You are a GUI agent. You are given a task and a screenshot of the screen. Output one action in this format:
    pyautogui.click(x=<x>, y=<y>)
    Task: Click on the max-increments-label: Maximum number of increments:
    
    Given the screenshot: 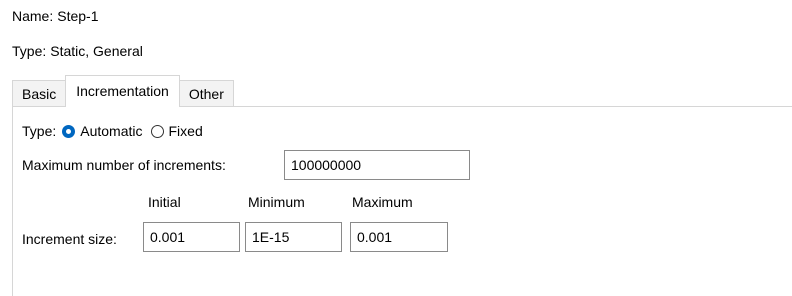 What is the action you would take?
    pyautogui.click(x=124, y=165)
    